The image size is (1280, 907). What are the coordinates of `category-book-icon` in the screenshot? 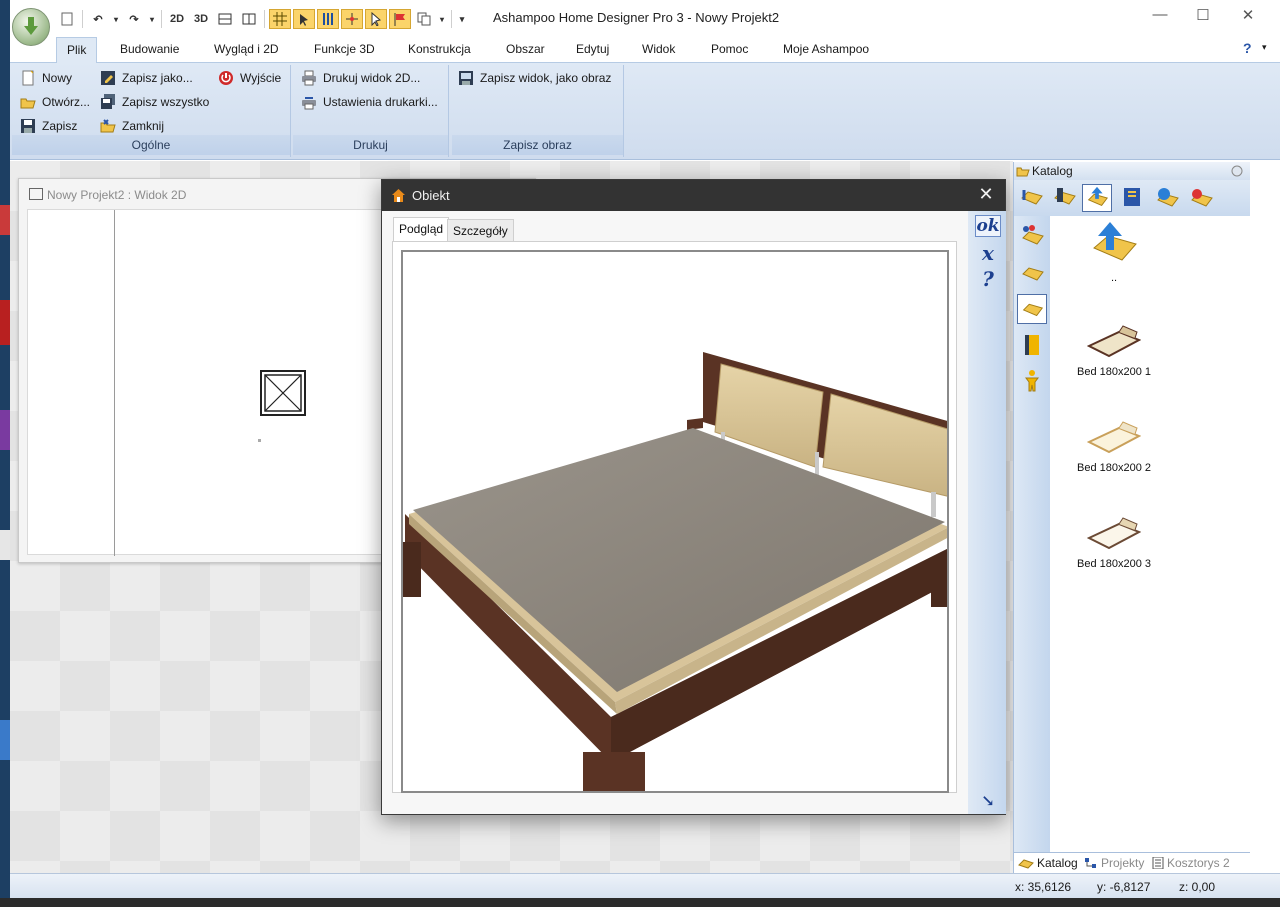 It's located at (1032, 345).